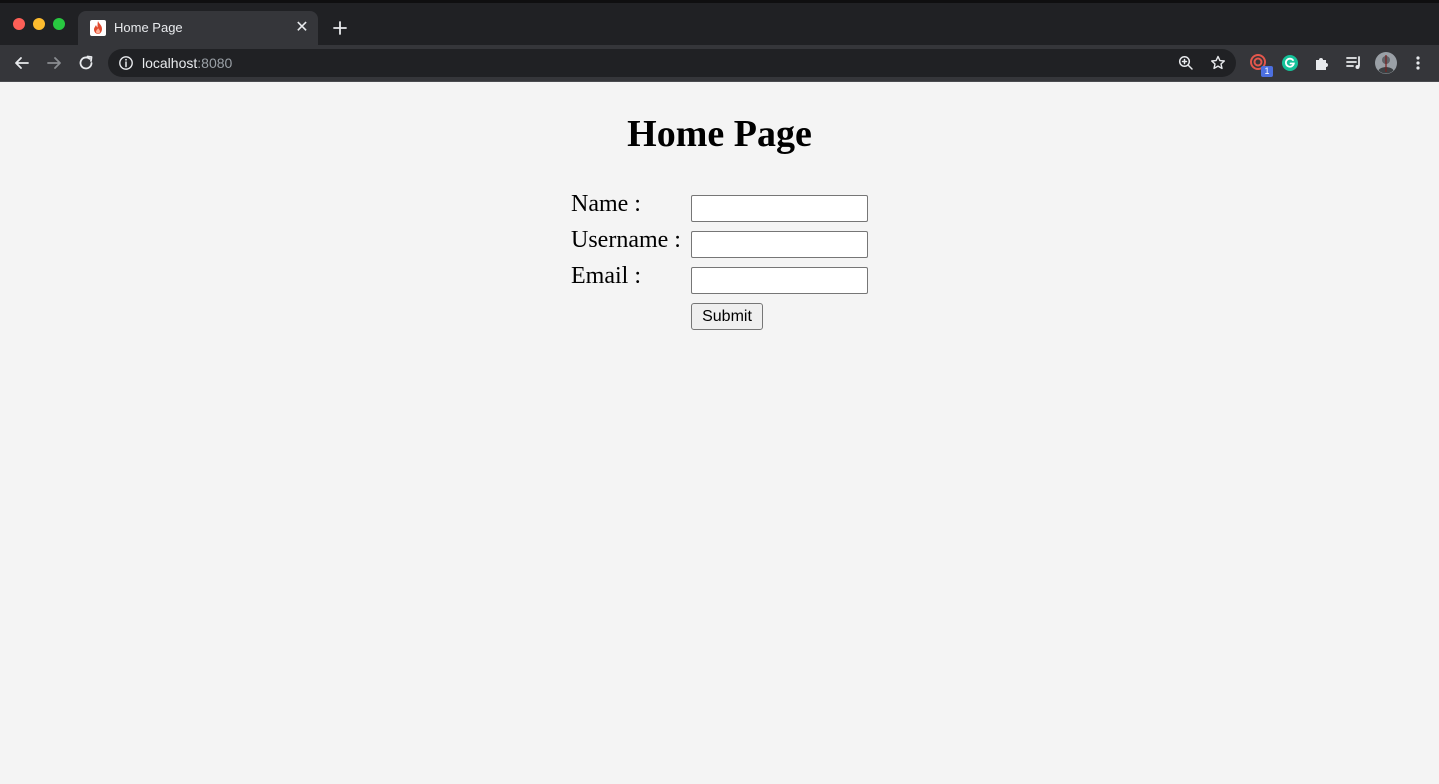 The image size is (1439, 784). I want to click on bookmark-star-icon, so click(1218, 63).